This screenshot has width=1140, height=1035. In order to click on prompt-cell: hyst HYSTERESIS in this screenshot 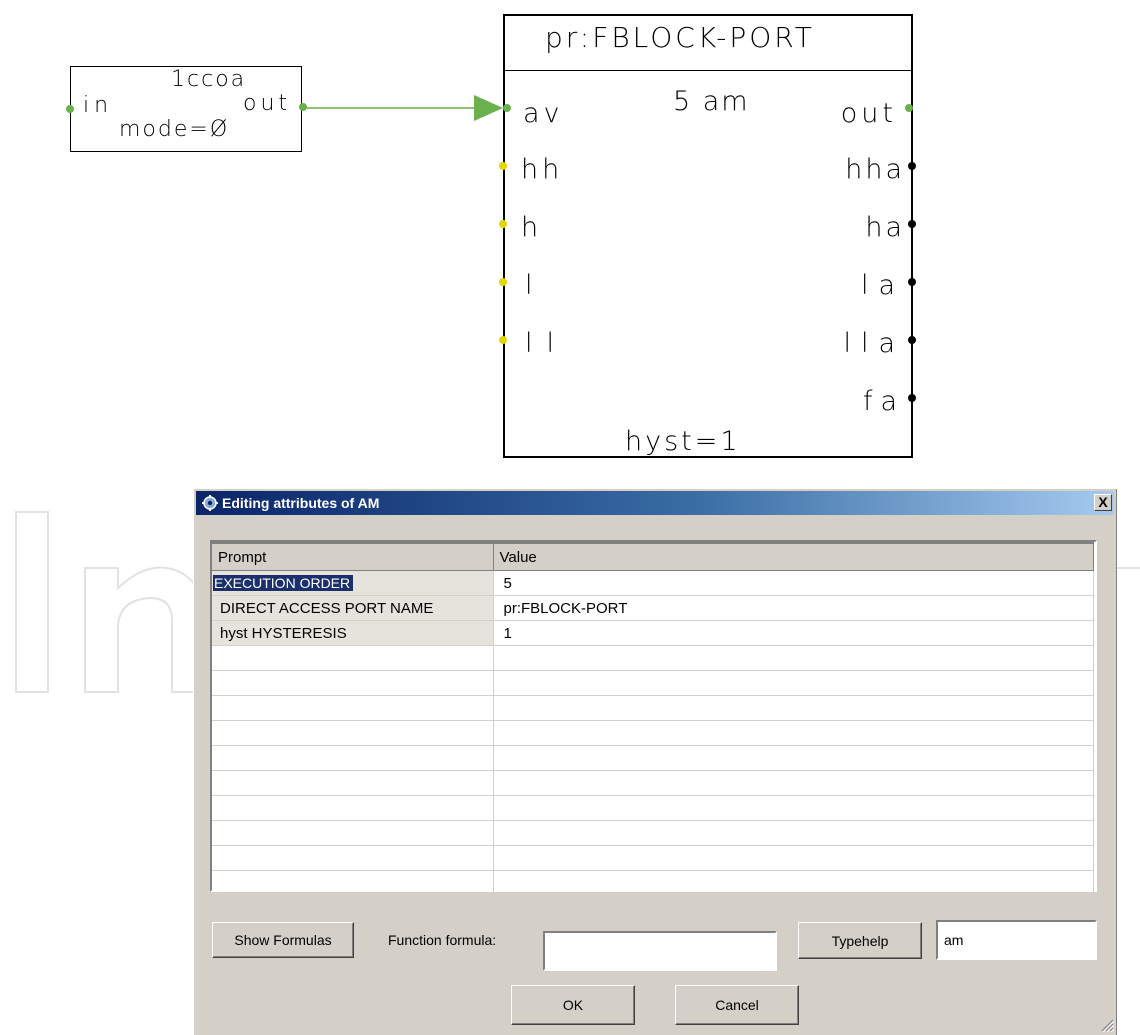, I will do `click(353, 633)`.